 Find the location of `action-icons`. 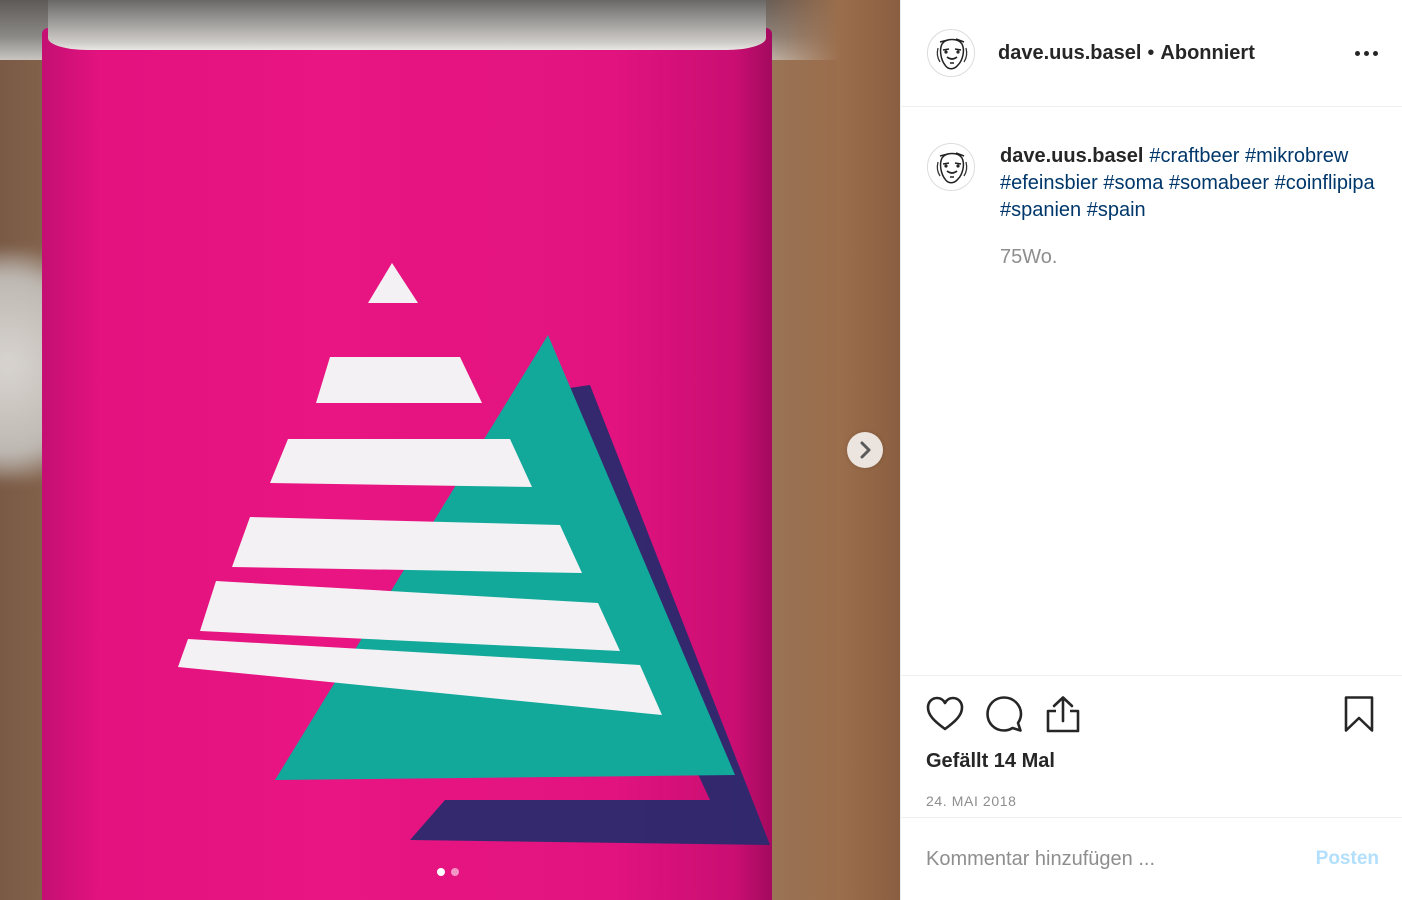

action-icons is located at coordinates (1152, 713).